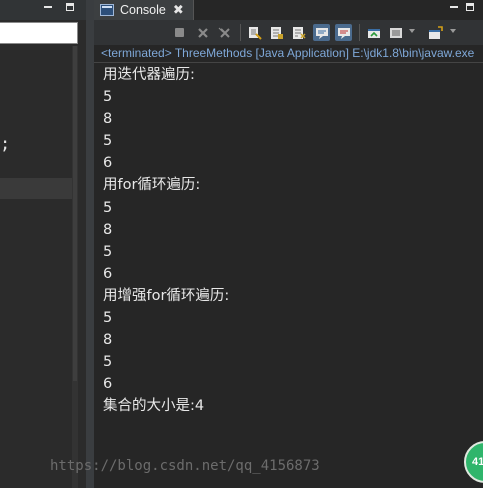 Image resolution: width=483 pixels, height=488 pixels. What do you see at coordinates (321, 32) in the screenshot?
I see `show-stdout-icon` at bounding box center [321, 32].